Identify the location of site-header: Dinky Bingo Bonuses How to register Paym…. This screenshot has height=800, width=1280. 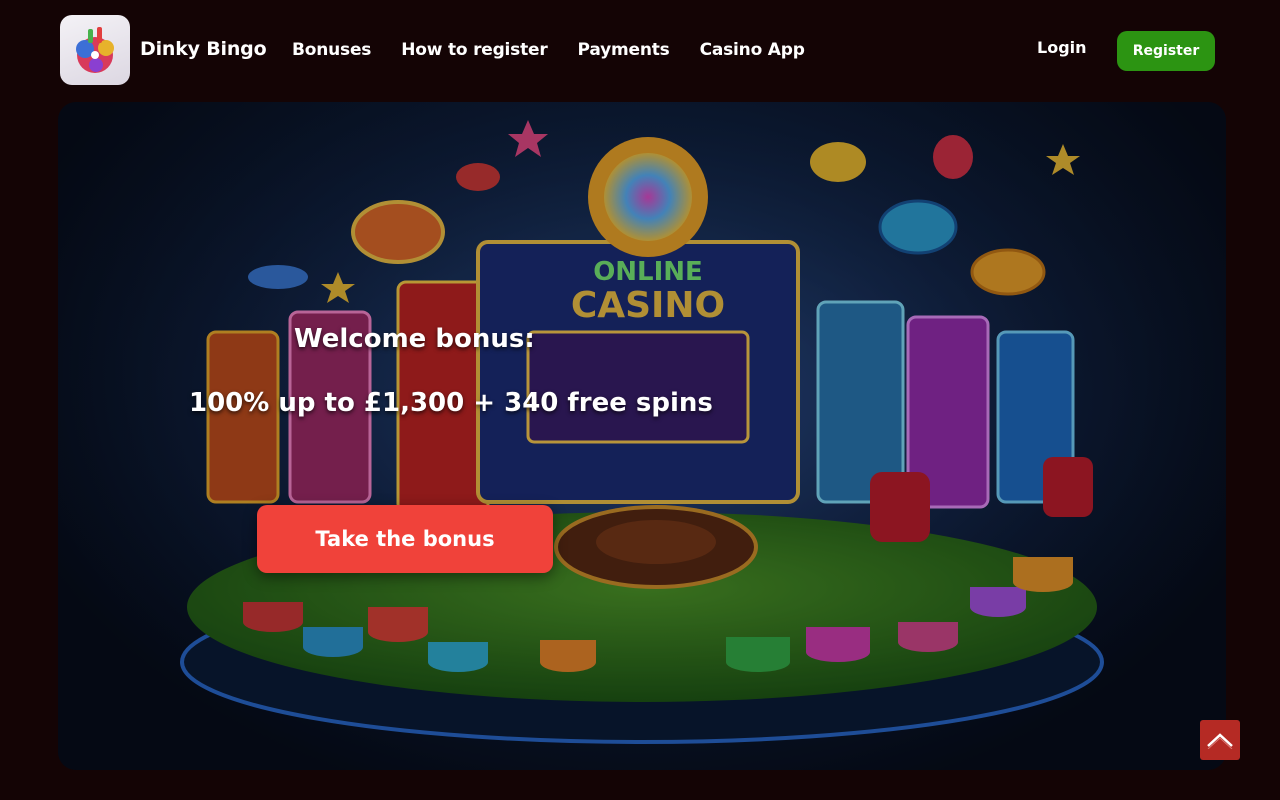
(640, 50).